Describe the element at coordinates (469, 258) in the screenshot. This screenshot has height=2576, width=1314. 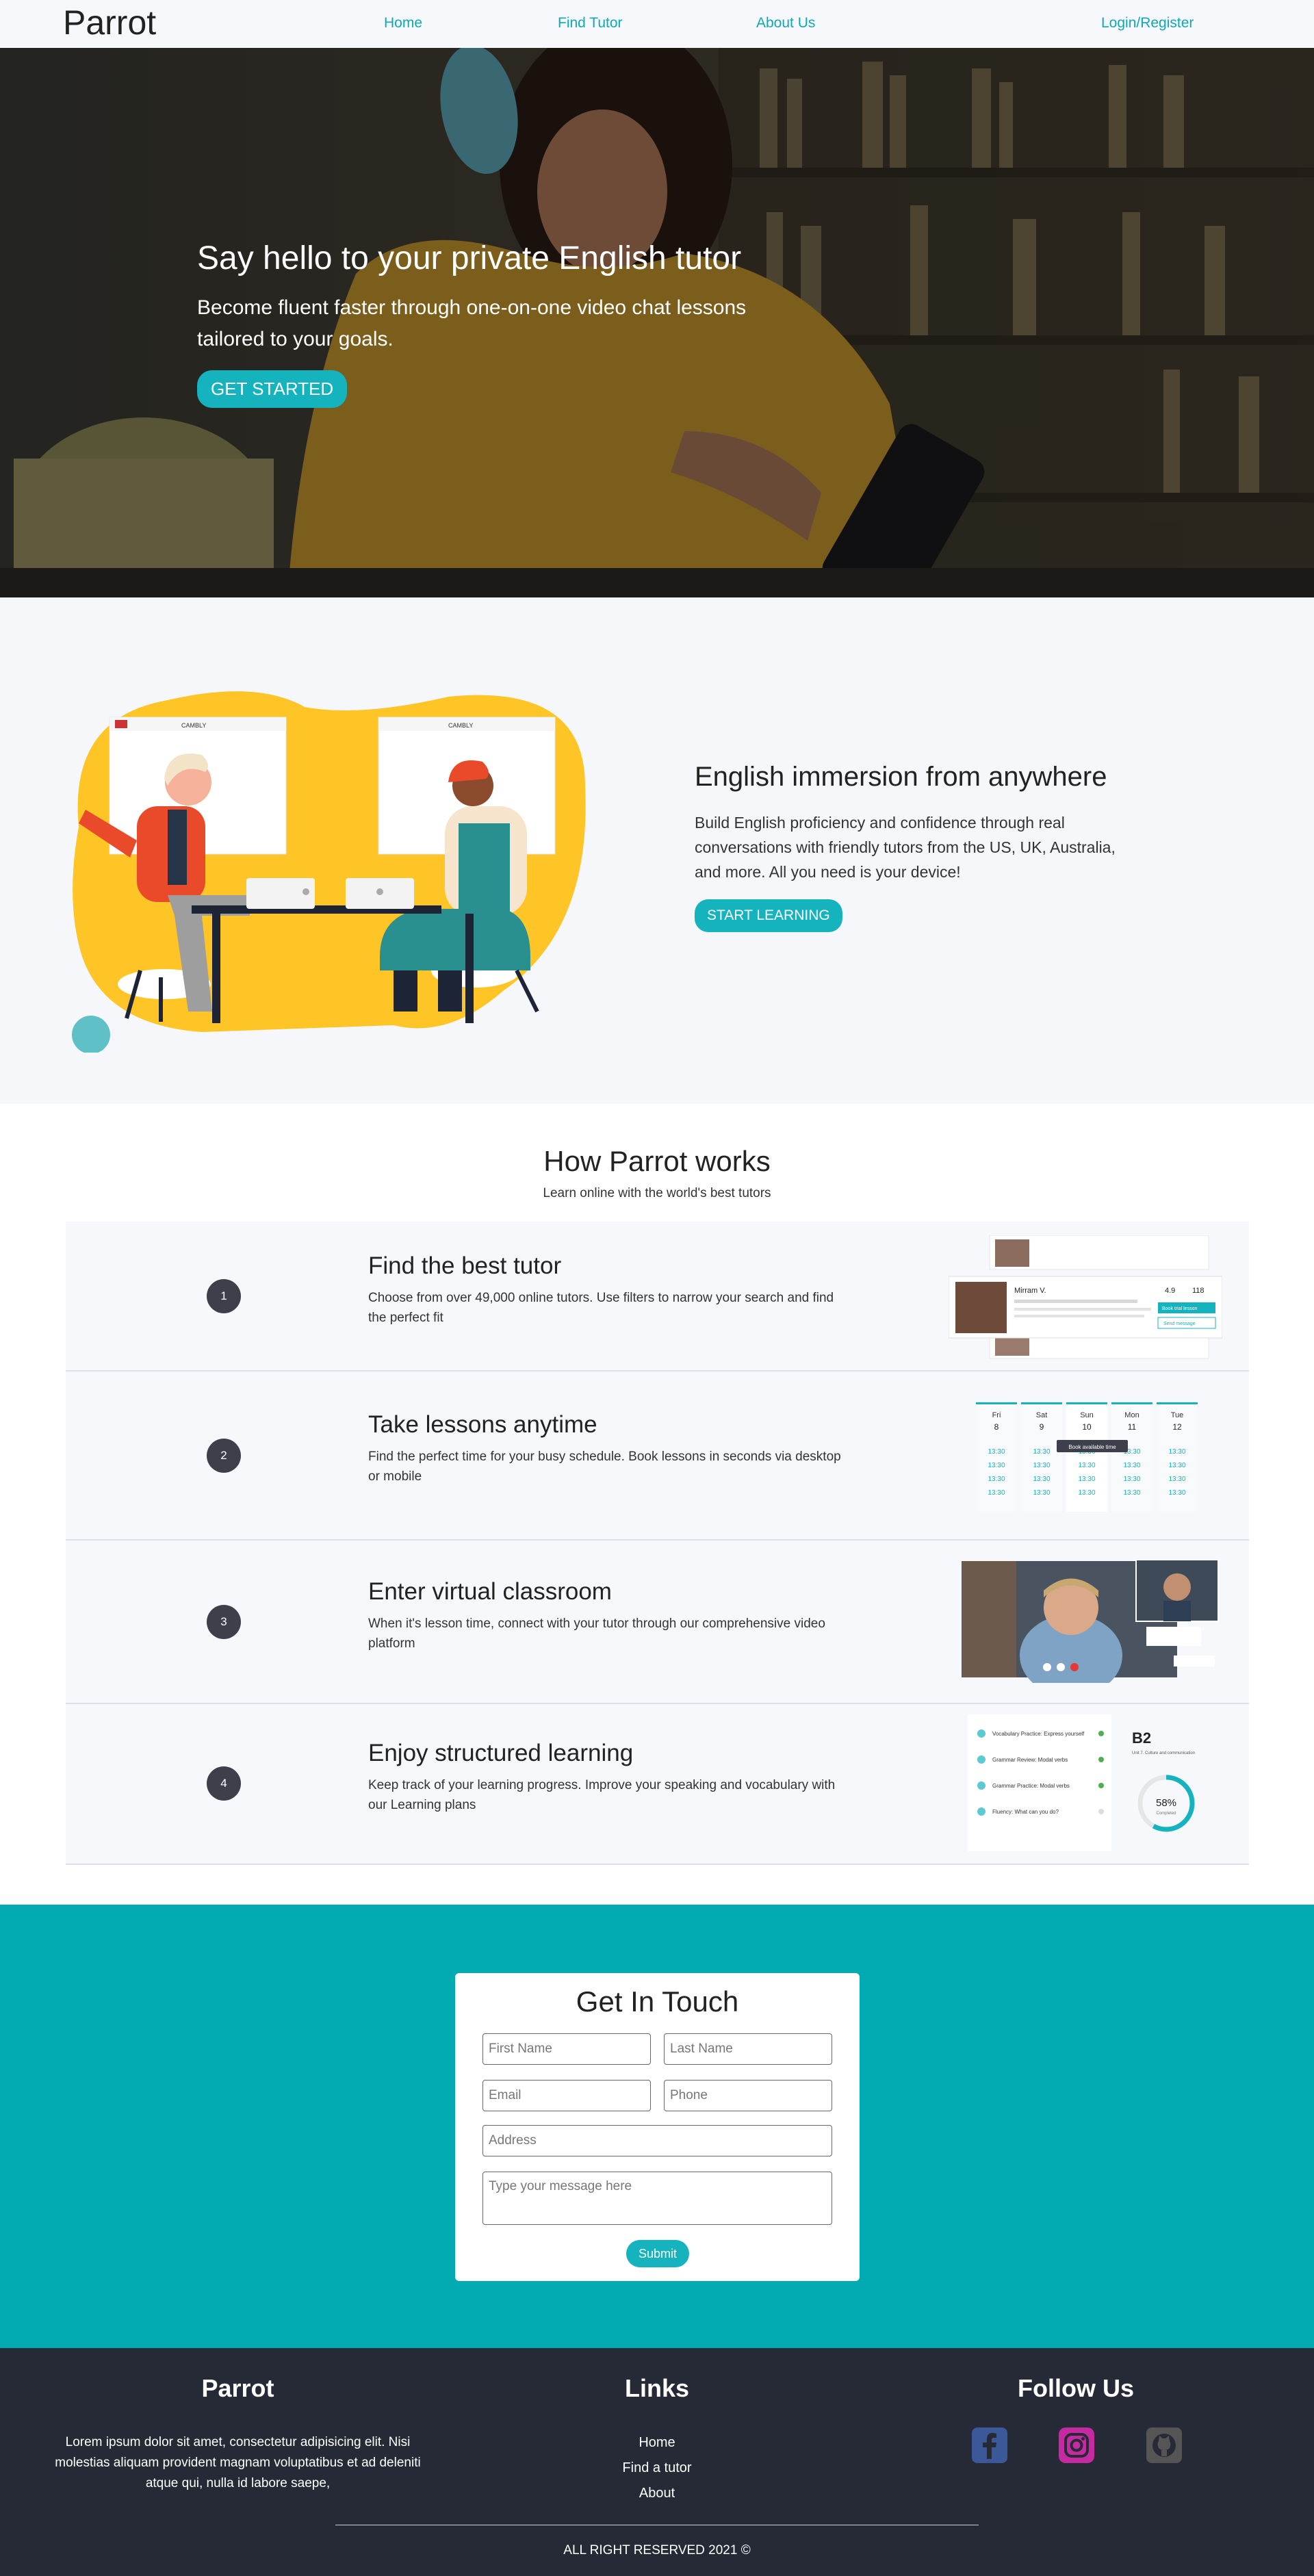
I see `hero-title: Say hello to your private English tutor` at that location.